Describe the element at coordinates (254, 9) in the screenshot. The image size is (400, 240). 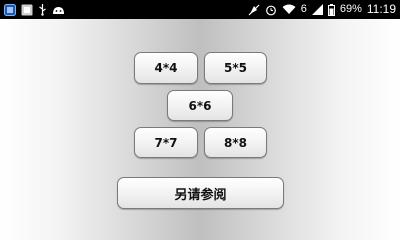
I see `mute-icon` at that location.